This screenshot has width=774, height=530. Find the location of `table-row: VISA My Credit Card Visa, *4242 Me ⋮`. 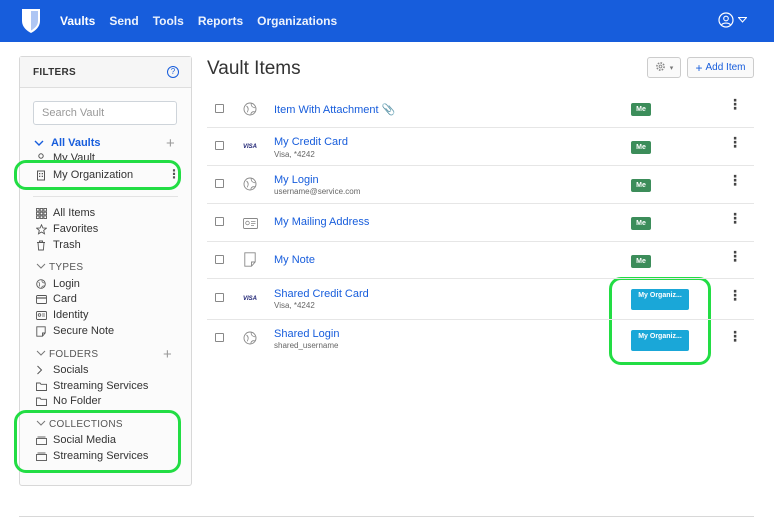

table-row: VISA My Credit Card Visa, *4242 Me ⋮ is located at coordinates (480, 147).